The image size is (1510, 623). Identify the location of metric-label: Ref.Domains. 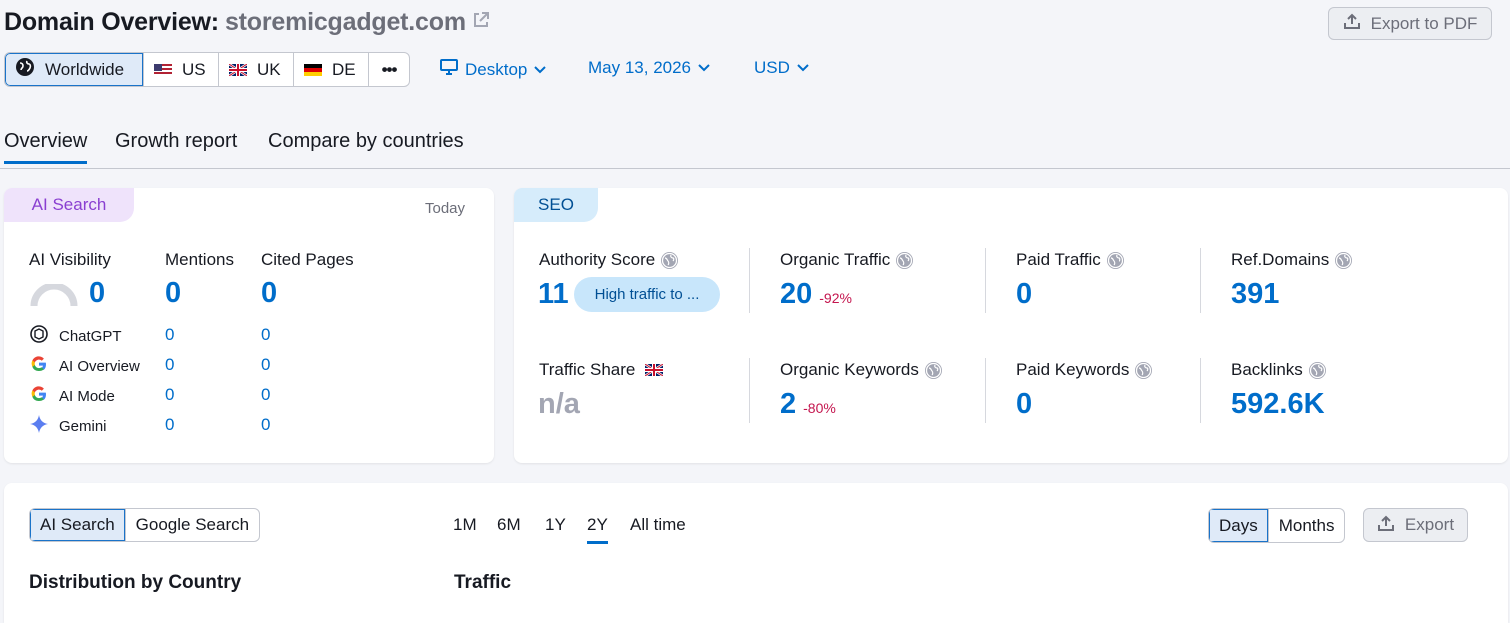
(1280, 259).